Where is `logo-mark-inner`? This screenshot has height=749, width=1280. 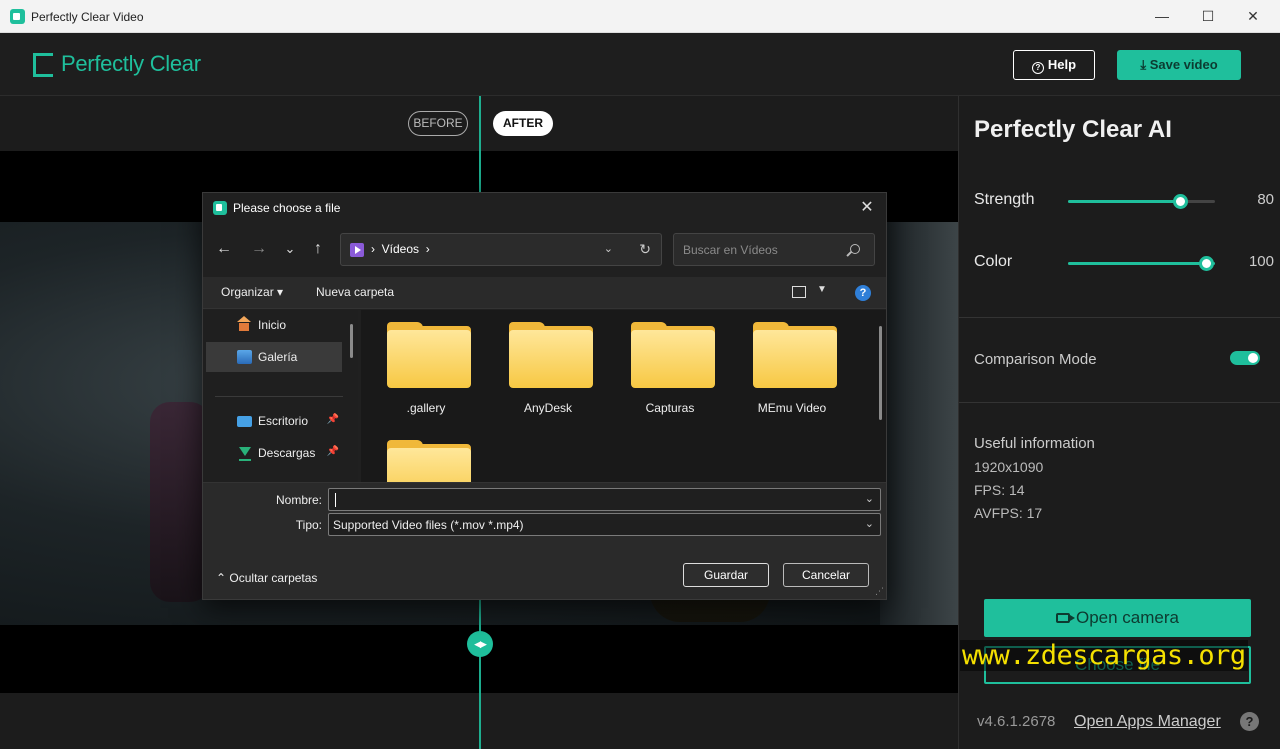 logo-mark-inner is located at coordinates (46, 65).